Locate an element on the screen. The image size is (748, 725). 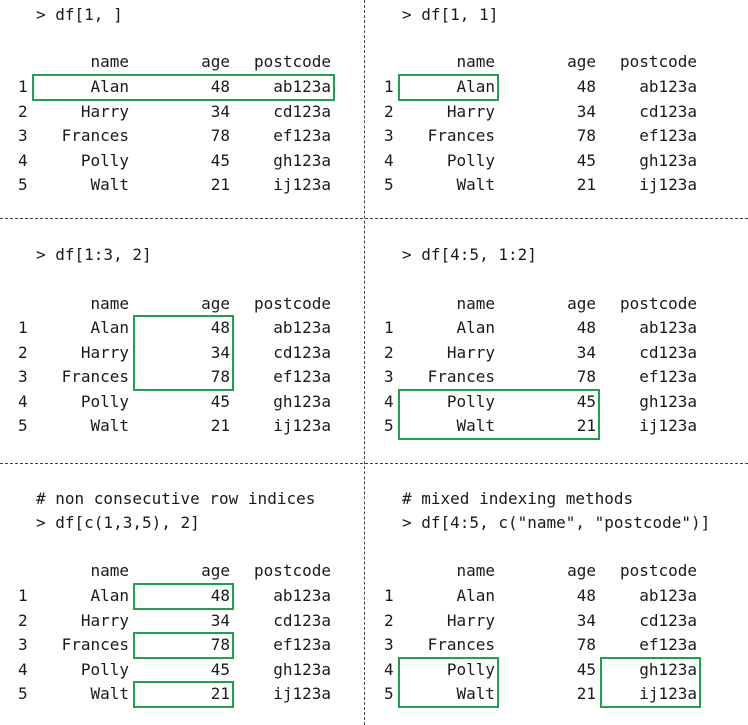
command-text: > df[1, ] is located at coordinates (79, 14).